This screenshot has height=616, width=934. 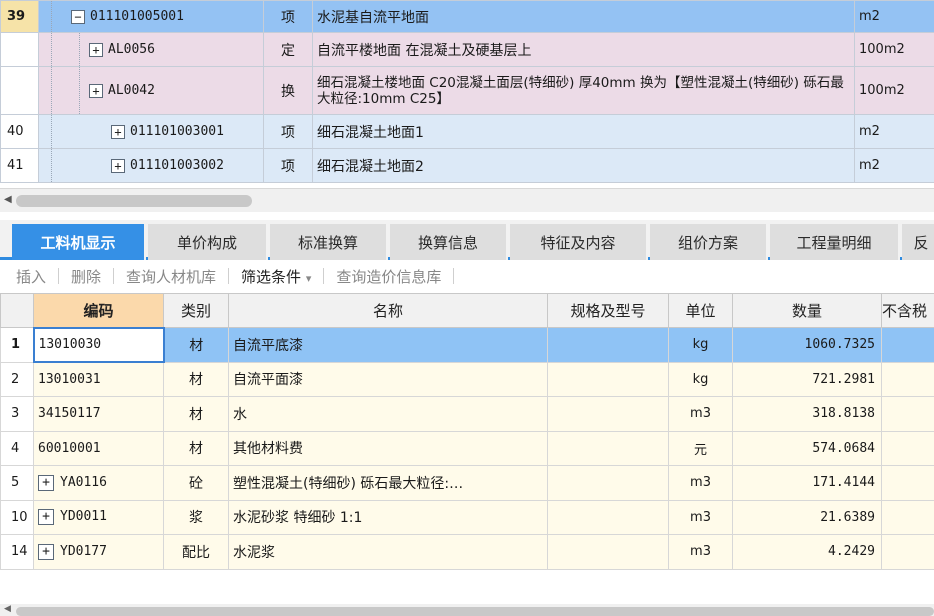 What do you see at coordinates (329, 242) in the screenshot?
I see `tab-standard-conversion: 标准换算` at bounding box center [329, 242].